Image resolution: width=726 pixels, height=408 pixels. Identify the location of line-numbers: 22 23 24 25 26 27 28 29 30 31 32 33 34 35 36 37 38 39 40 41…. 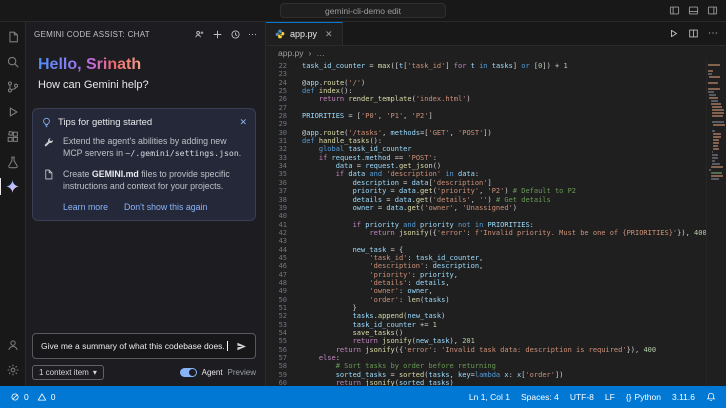
(281, 223).